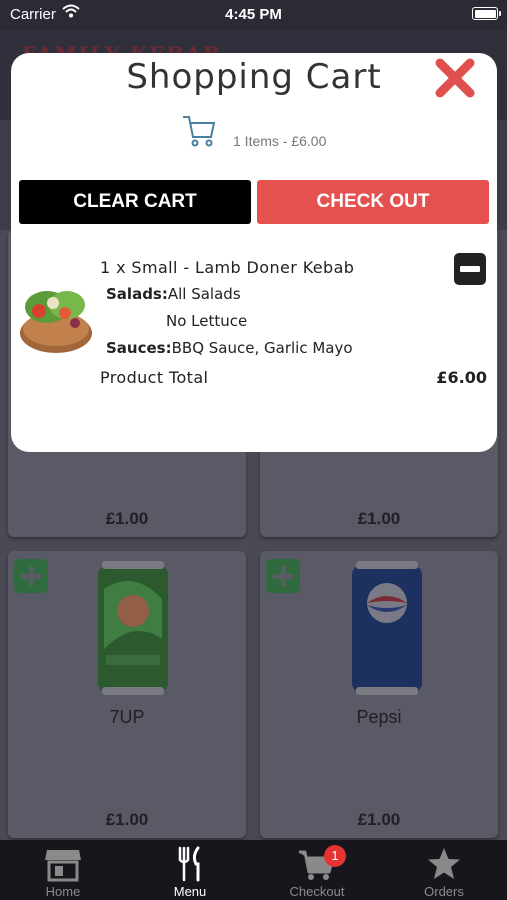  Describe the element at coordinates (317, 891) in the screenshot. I see `tab-label: Checkout` at that location.